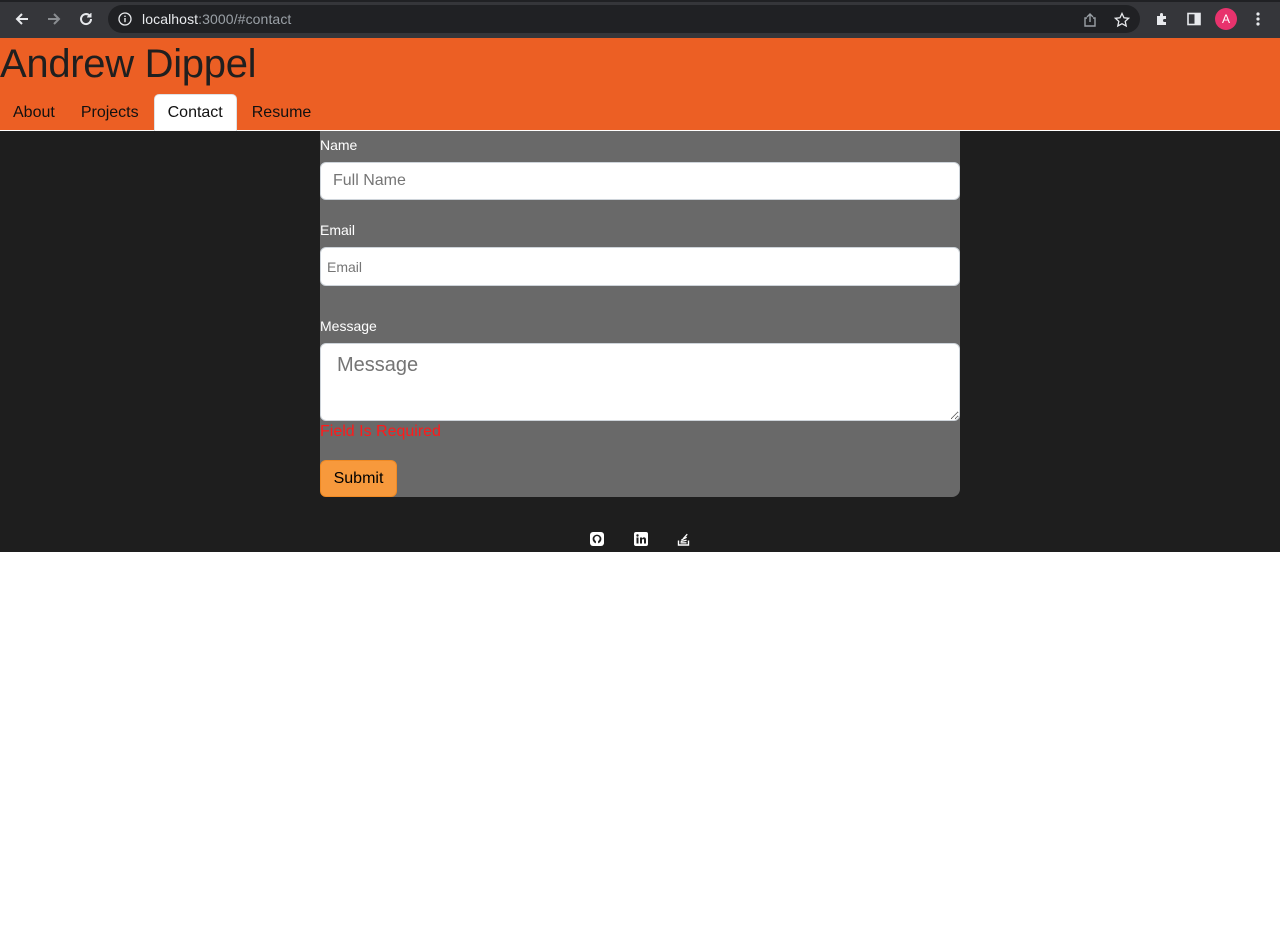 The width and height of the screenshot is (1280, 936). Describe the element at coordinates (128, 64) in the screenshot. I see `site-title: Andrew Dippel` at that location.